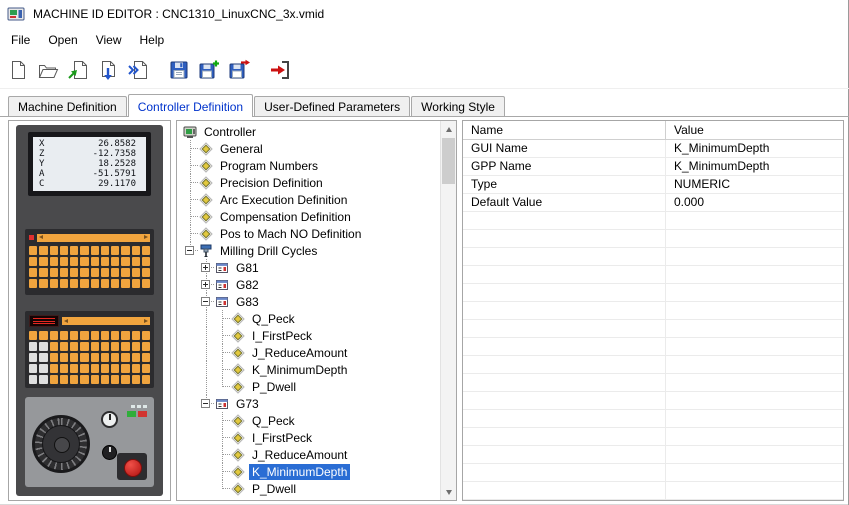  Describe the element at coordinates (190, 105) in the screenshot. I see `tab-controller-definition: Controller Definition` at that location.